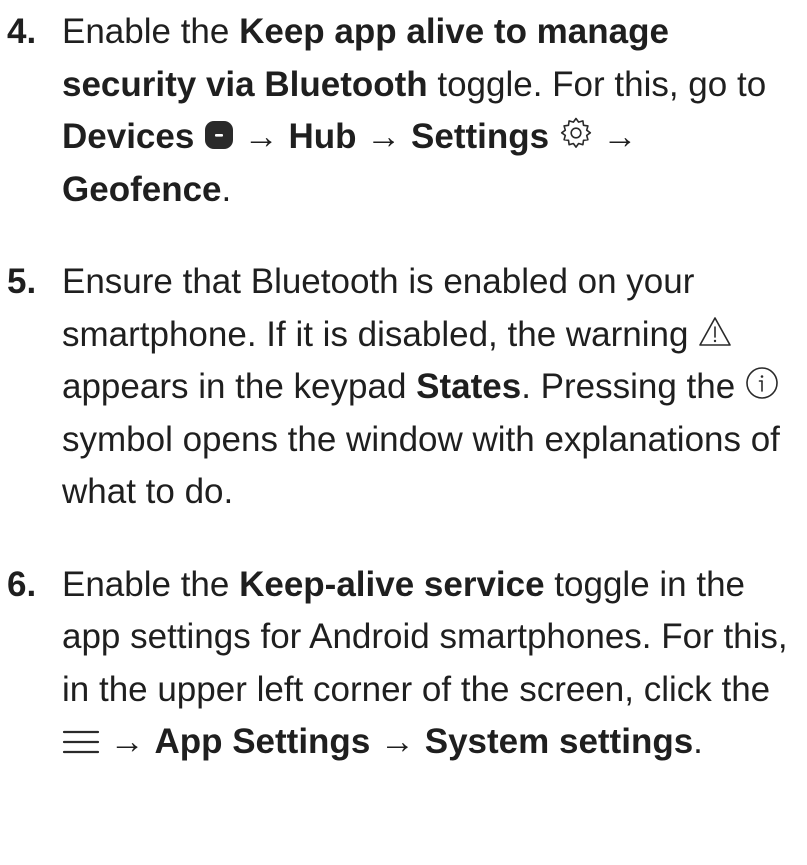 This screenshot has width=807, height=865. I want to click on bold-term-app-settings: App Settings, so click(262, 741).